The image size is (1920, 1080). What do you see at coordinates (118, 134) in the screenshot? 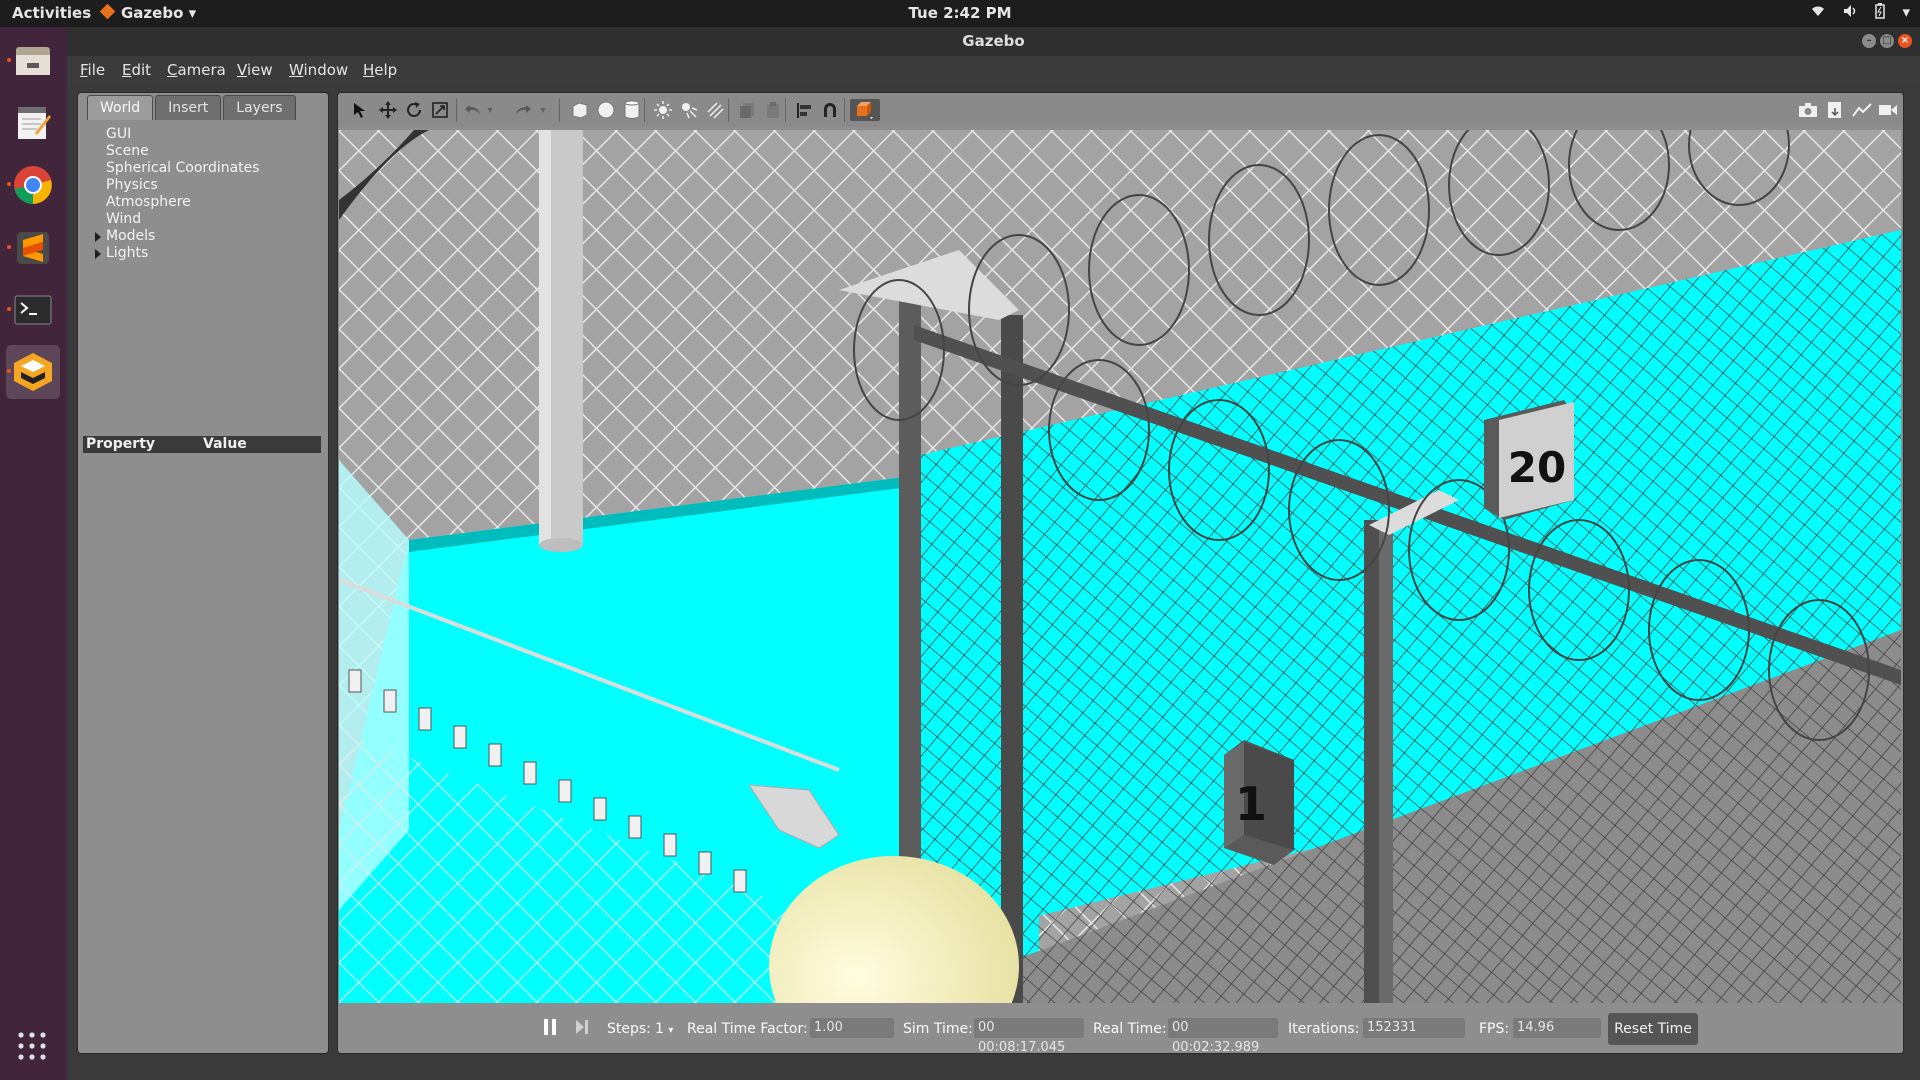
I see `tree-item-gui: GUI` at bounding box center [118, 134].